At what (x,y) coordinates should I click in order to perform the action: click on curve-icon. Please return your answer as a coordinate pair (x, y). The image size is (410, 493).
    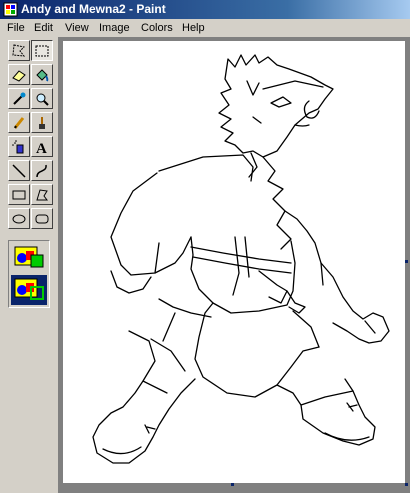
    Looking at the image, I should click on (41, 171).